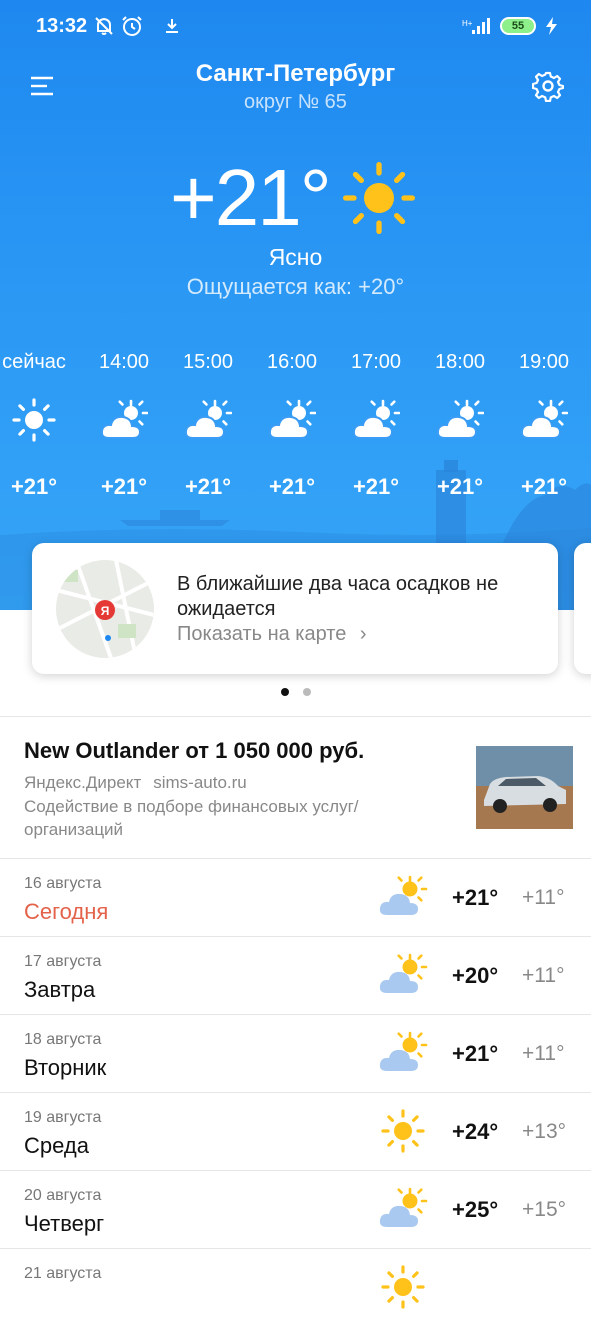 The width and height of the screenshot is (591, 1327). I want to click on forecast-day-row: 18 августа Вторник +21° +11°, so click(295, 1054).